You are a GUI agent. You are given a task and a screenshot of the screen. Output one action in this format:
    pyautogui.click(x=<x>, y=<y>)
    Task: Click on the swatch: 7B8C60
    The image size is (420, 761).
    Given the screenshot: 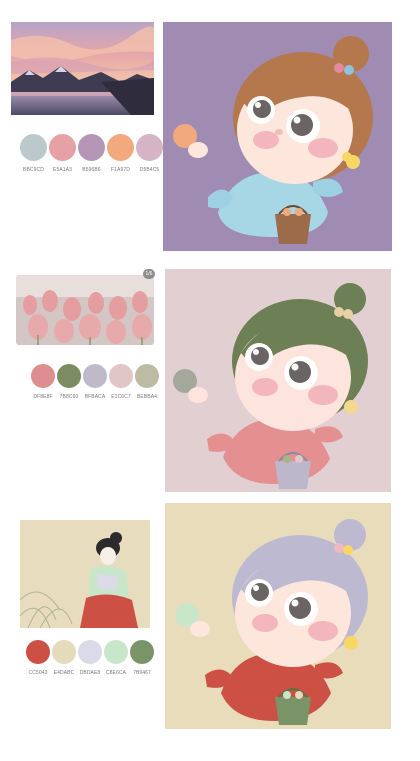 What is the action you would take?
    pyautogui.click(x=69, y=382)
    